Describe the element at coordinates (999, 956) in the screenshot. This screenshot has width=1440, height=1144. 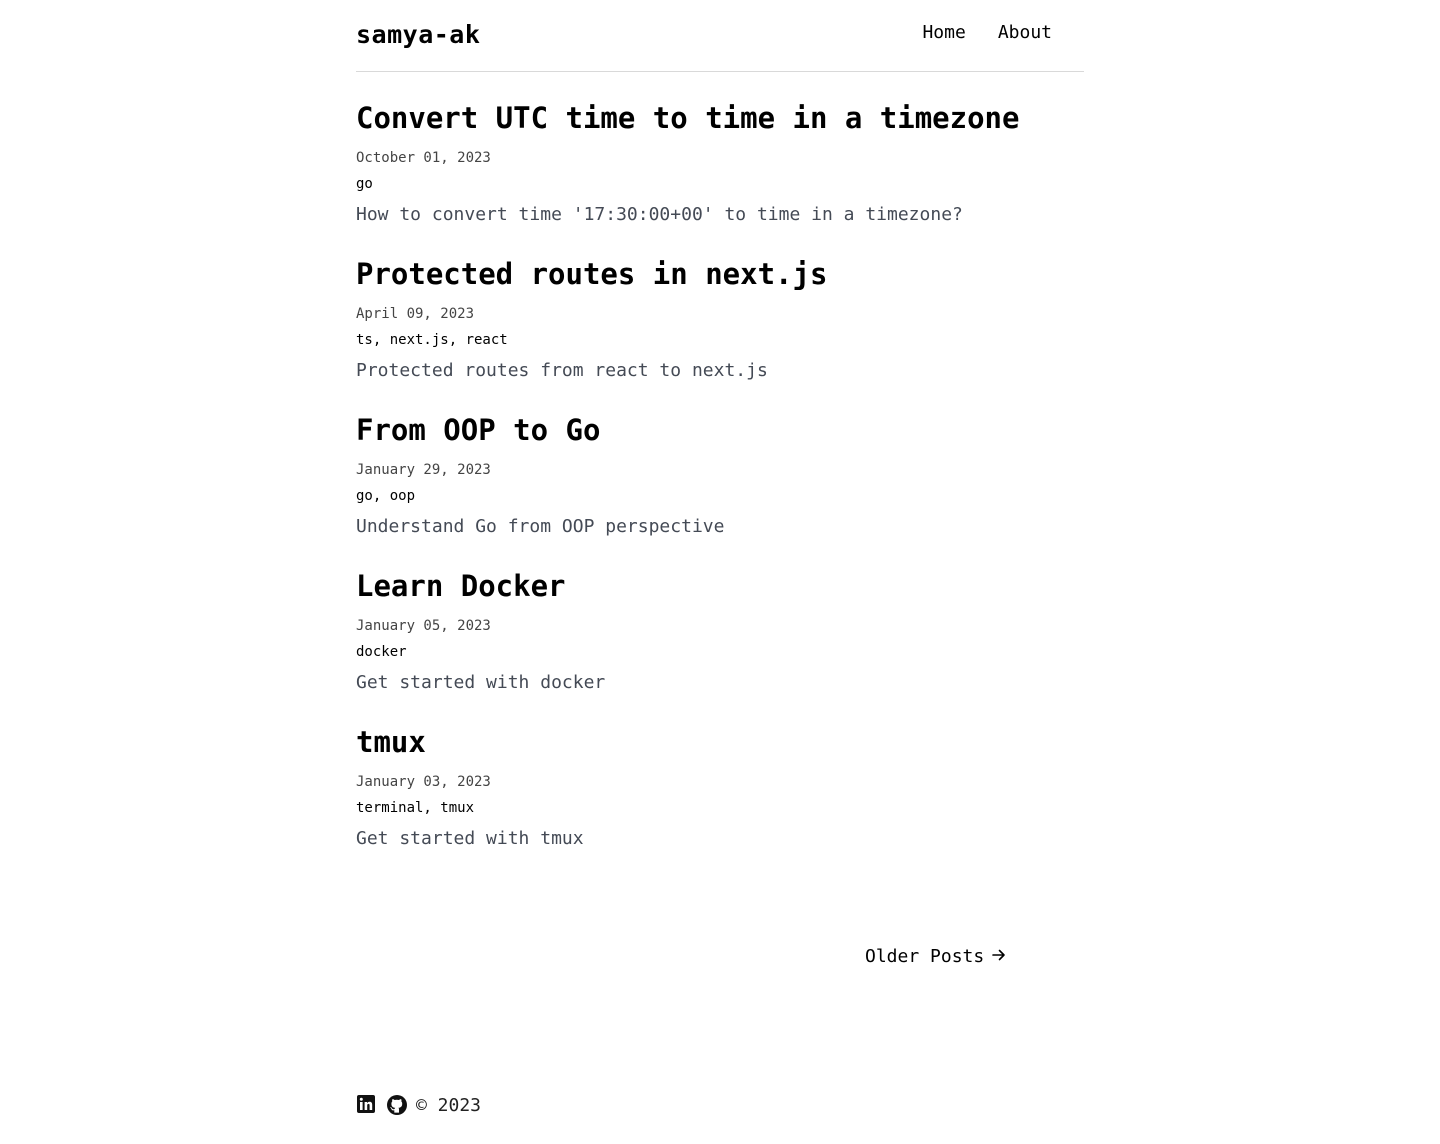
I see `arrow-right-icon` at that location.